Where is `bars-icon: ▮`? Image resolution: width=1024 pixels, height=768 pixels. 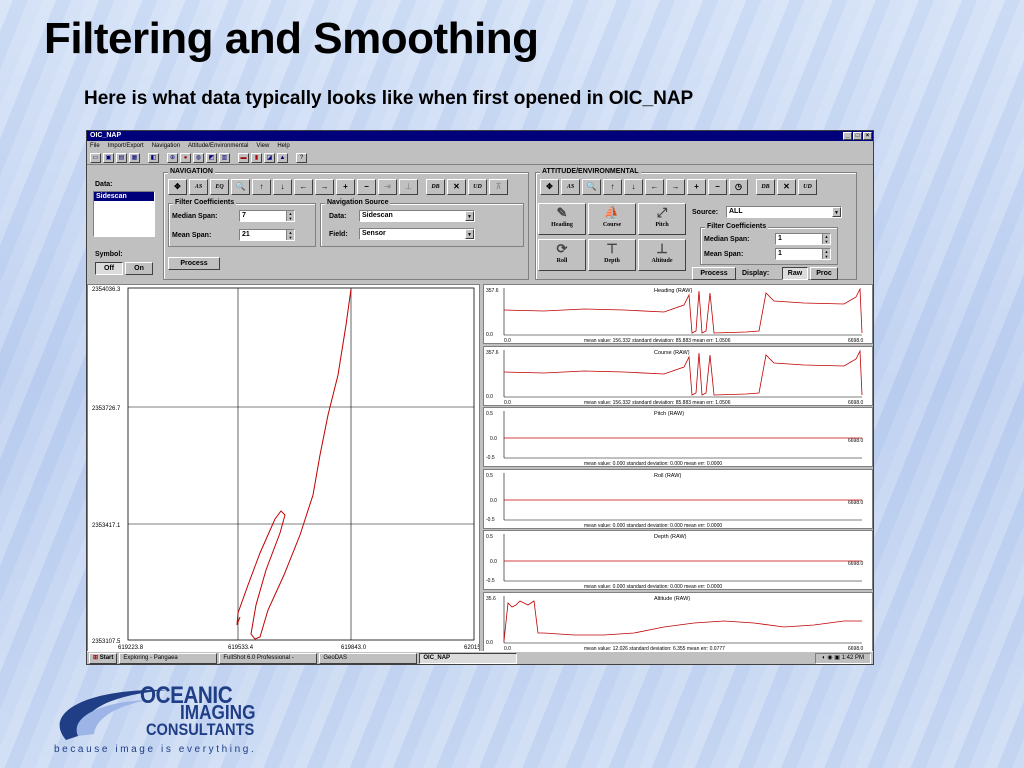 bars-icon: ▮ is located at coordinates (256, 158).